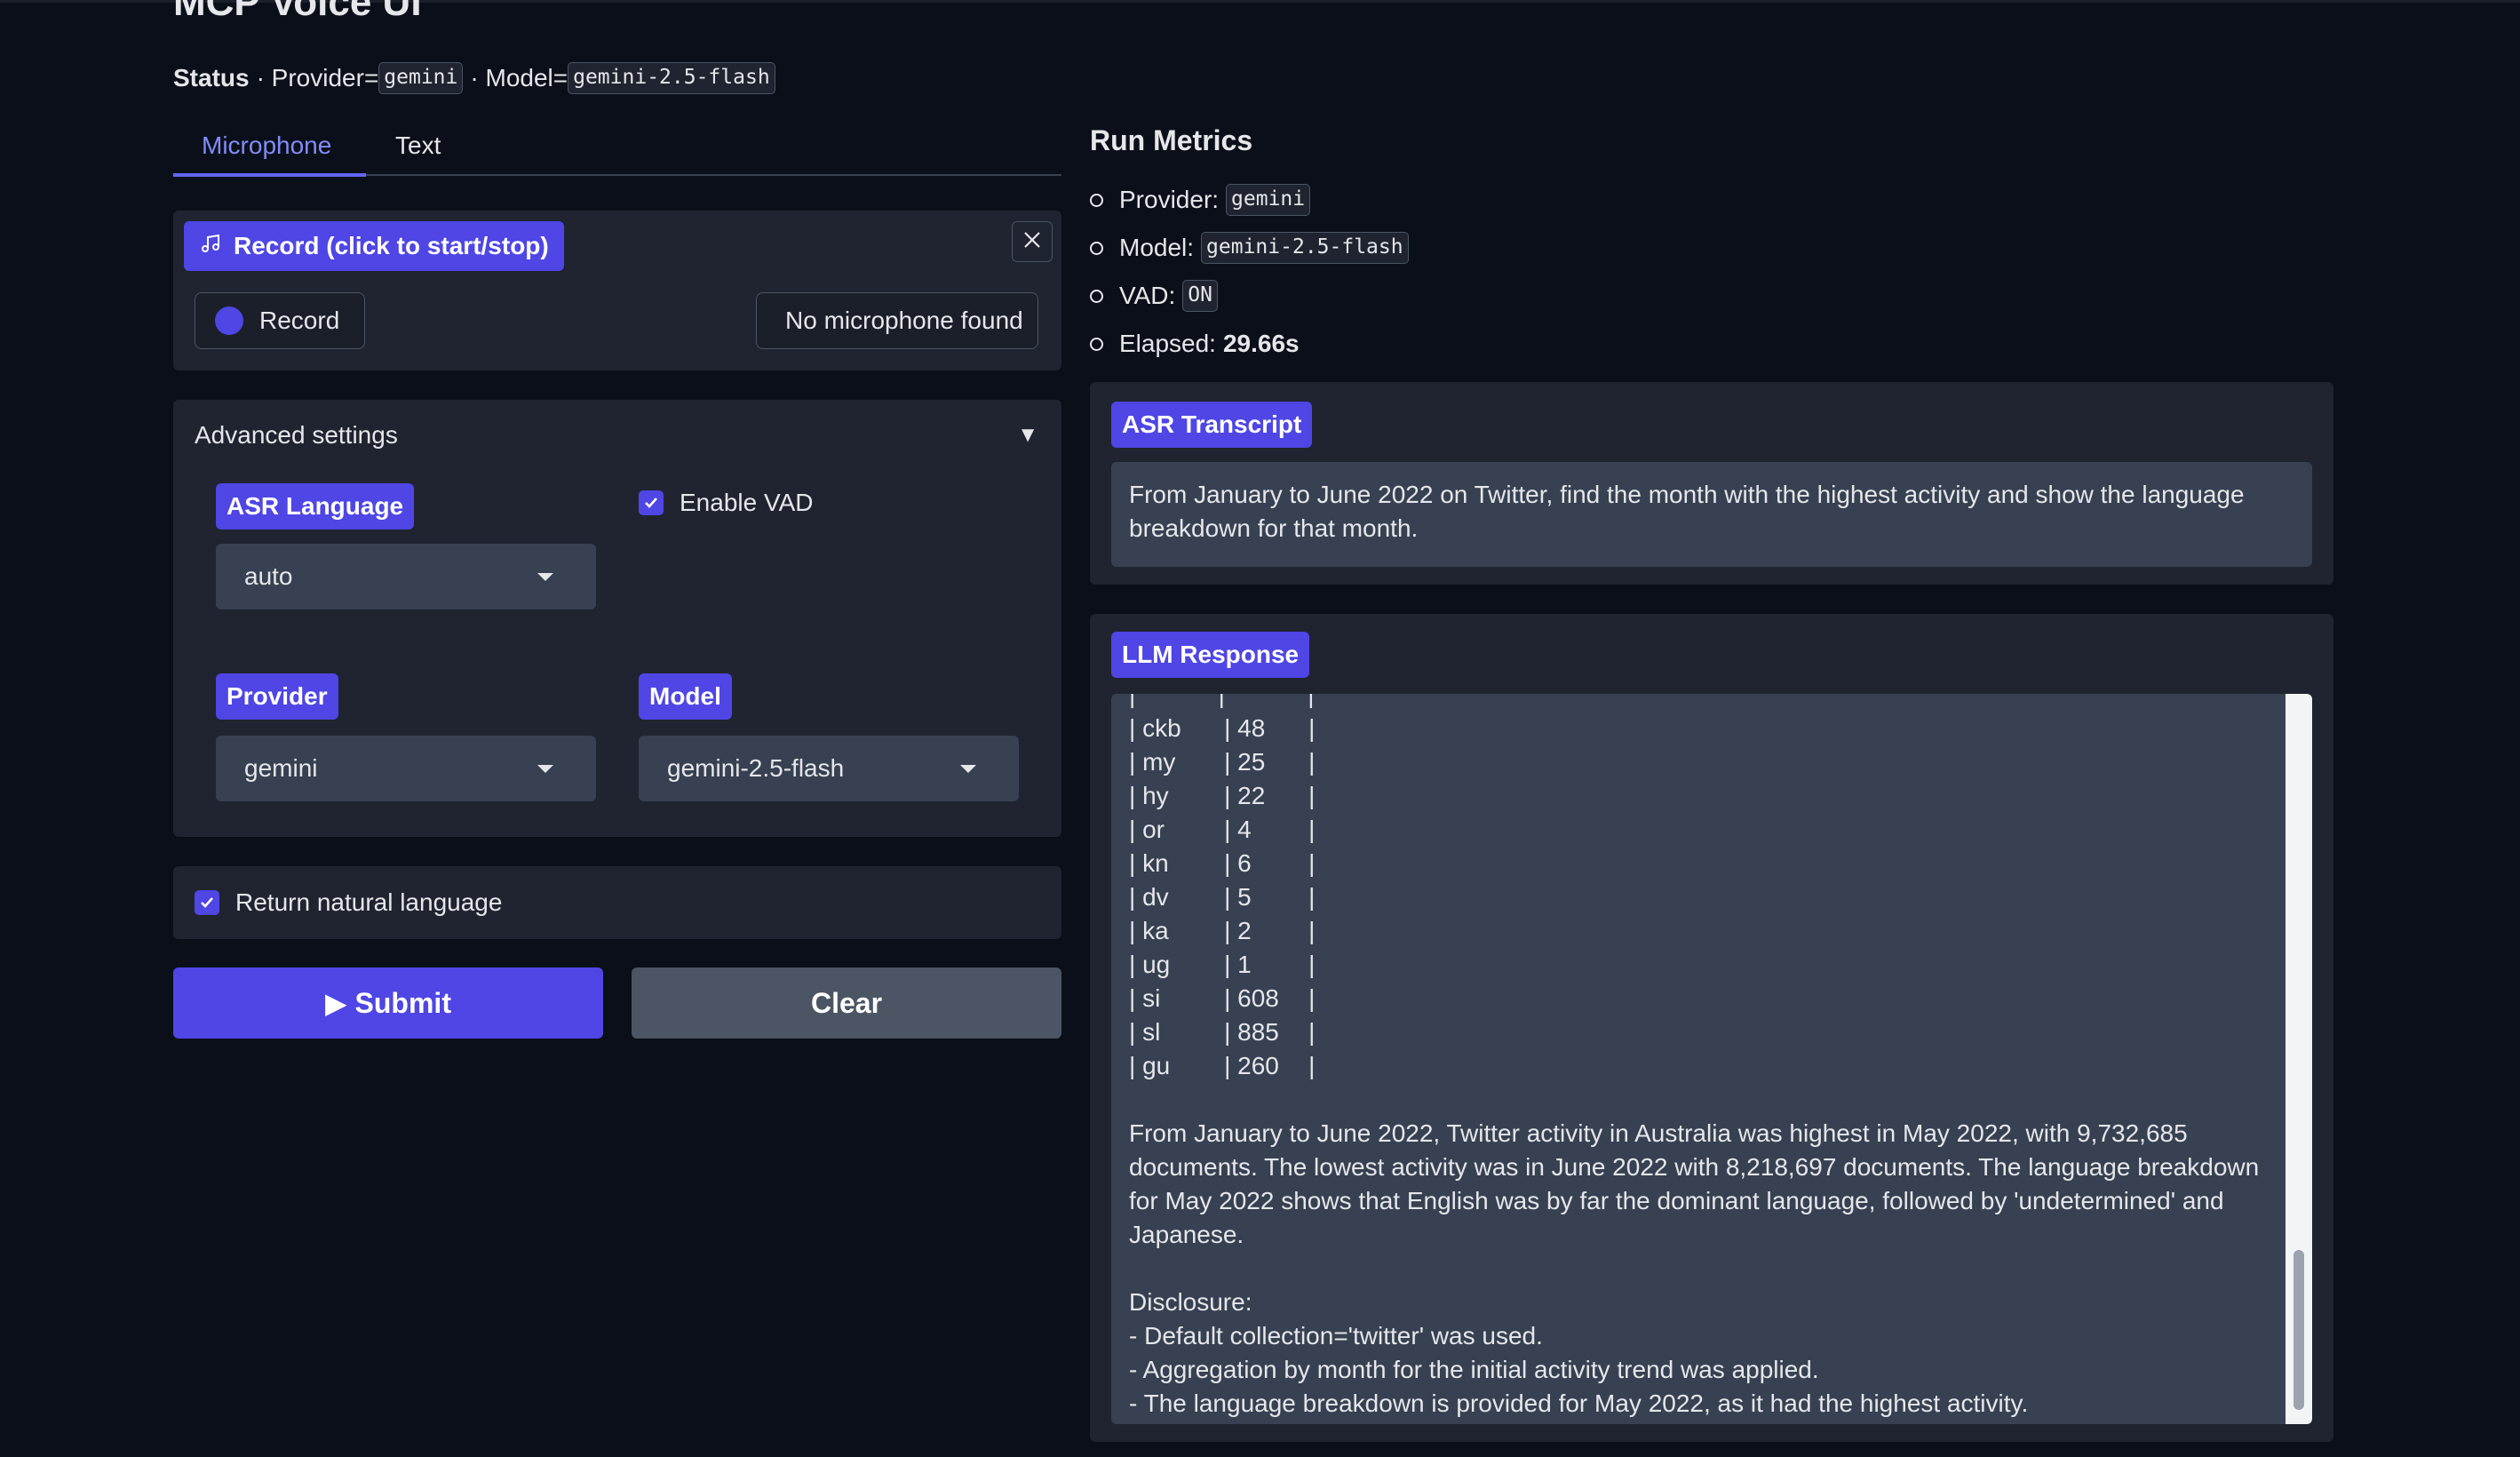 This screenshot has width=2520, height=1457. What do you see at coordinates (211, 246) in the screenshot?
I see `music-note-icon` at bounding box center [211, 246].